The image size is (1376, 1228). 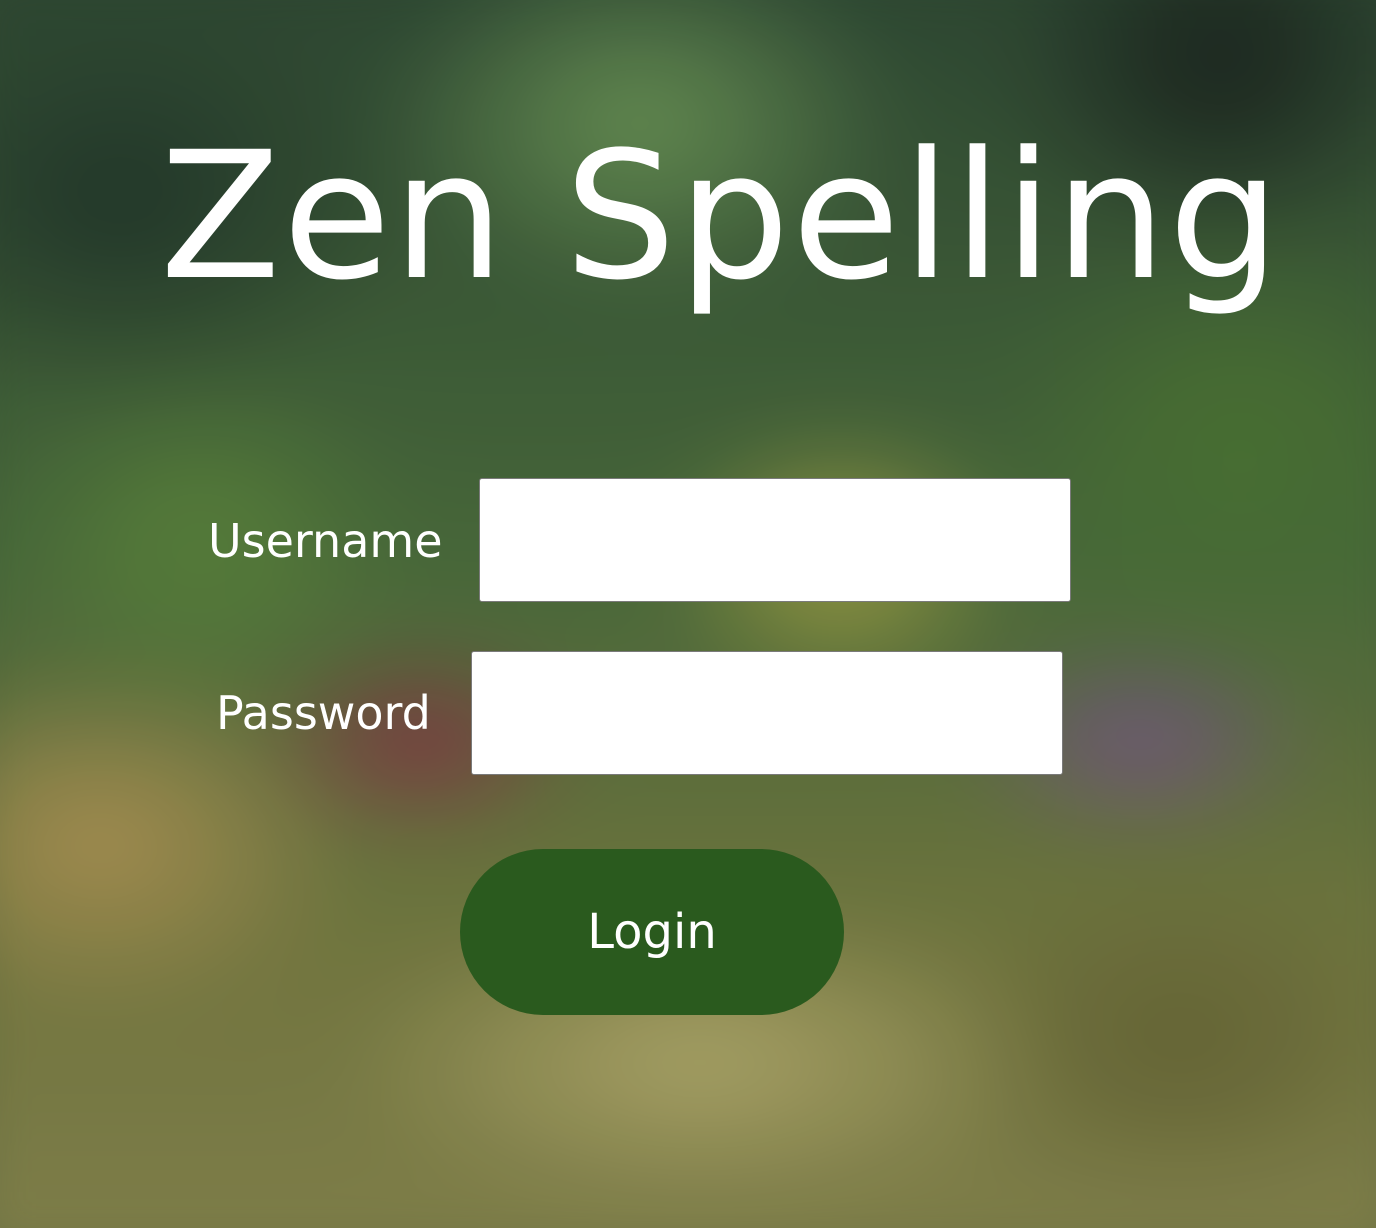 I want to click on username-label: Username, so click(x=325, y=541).